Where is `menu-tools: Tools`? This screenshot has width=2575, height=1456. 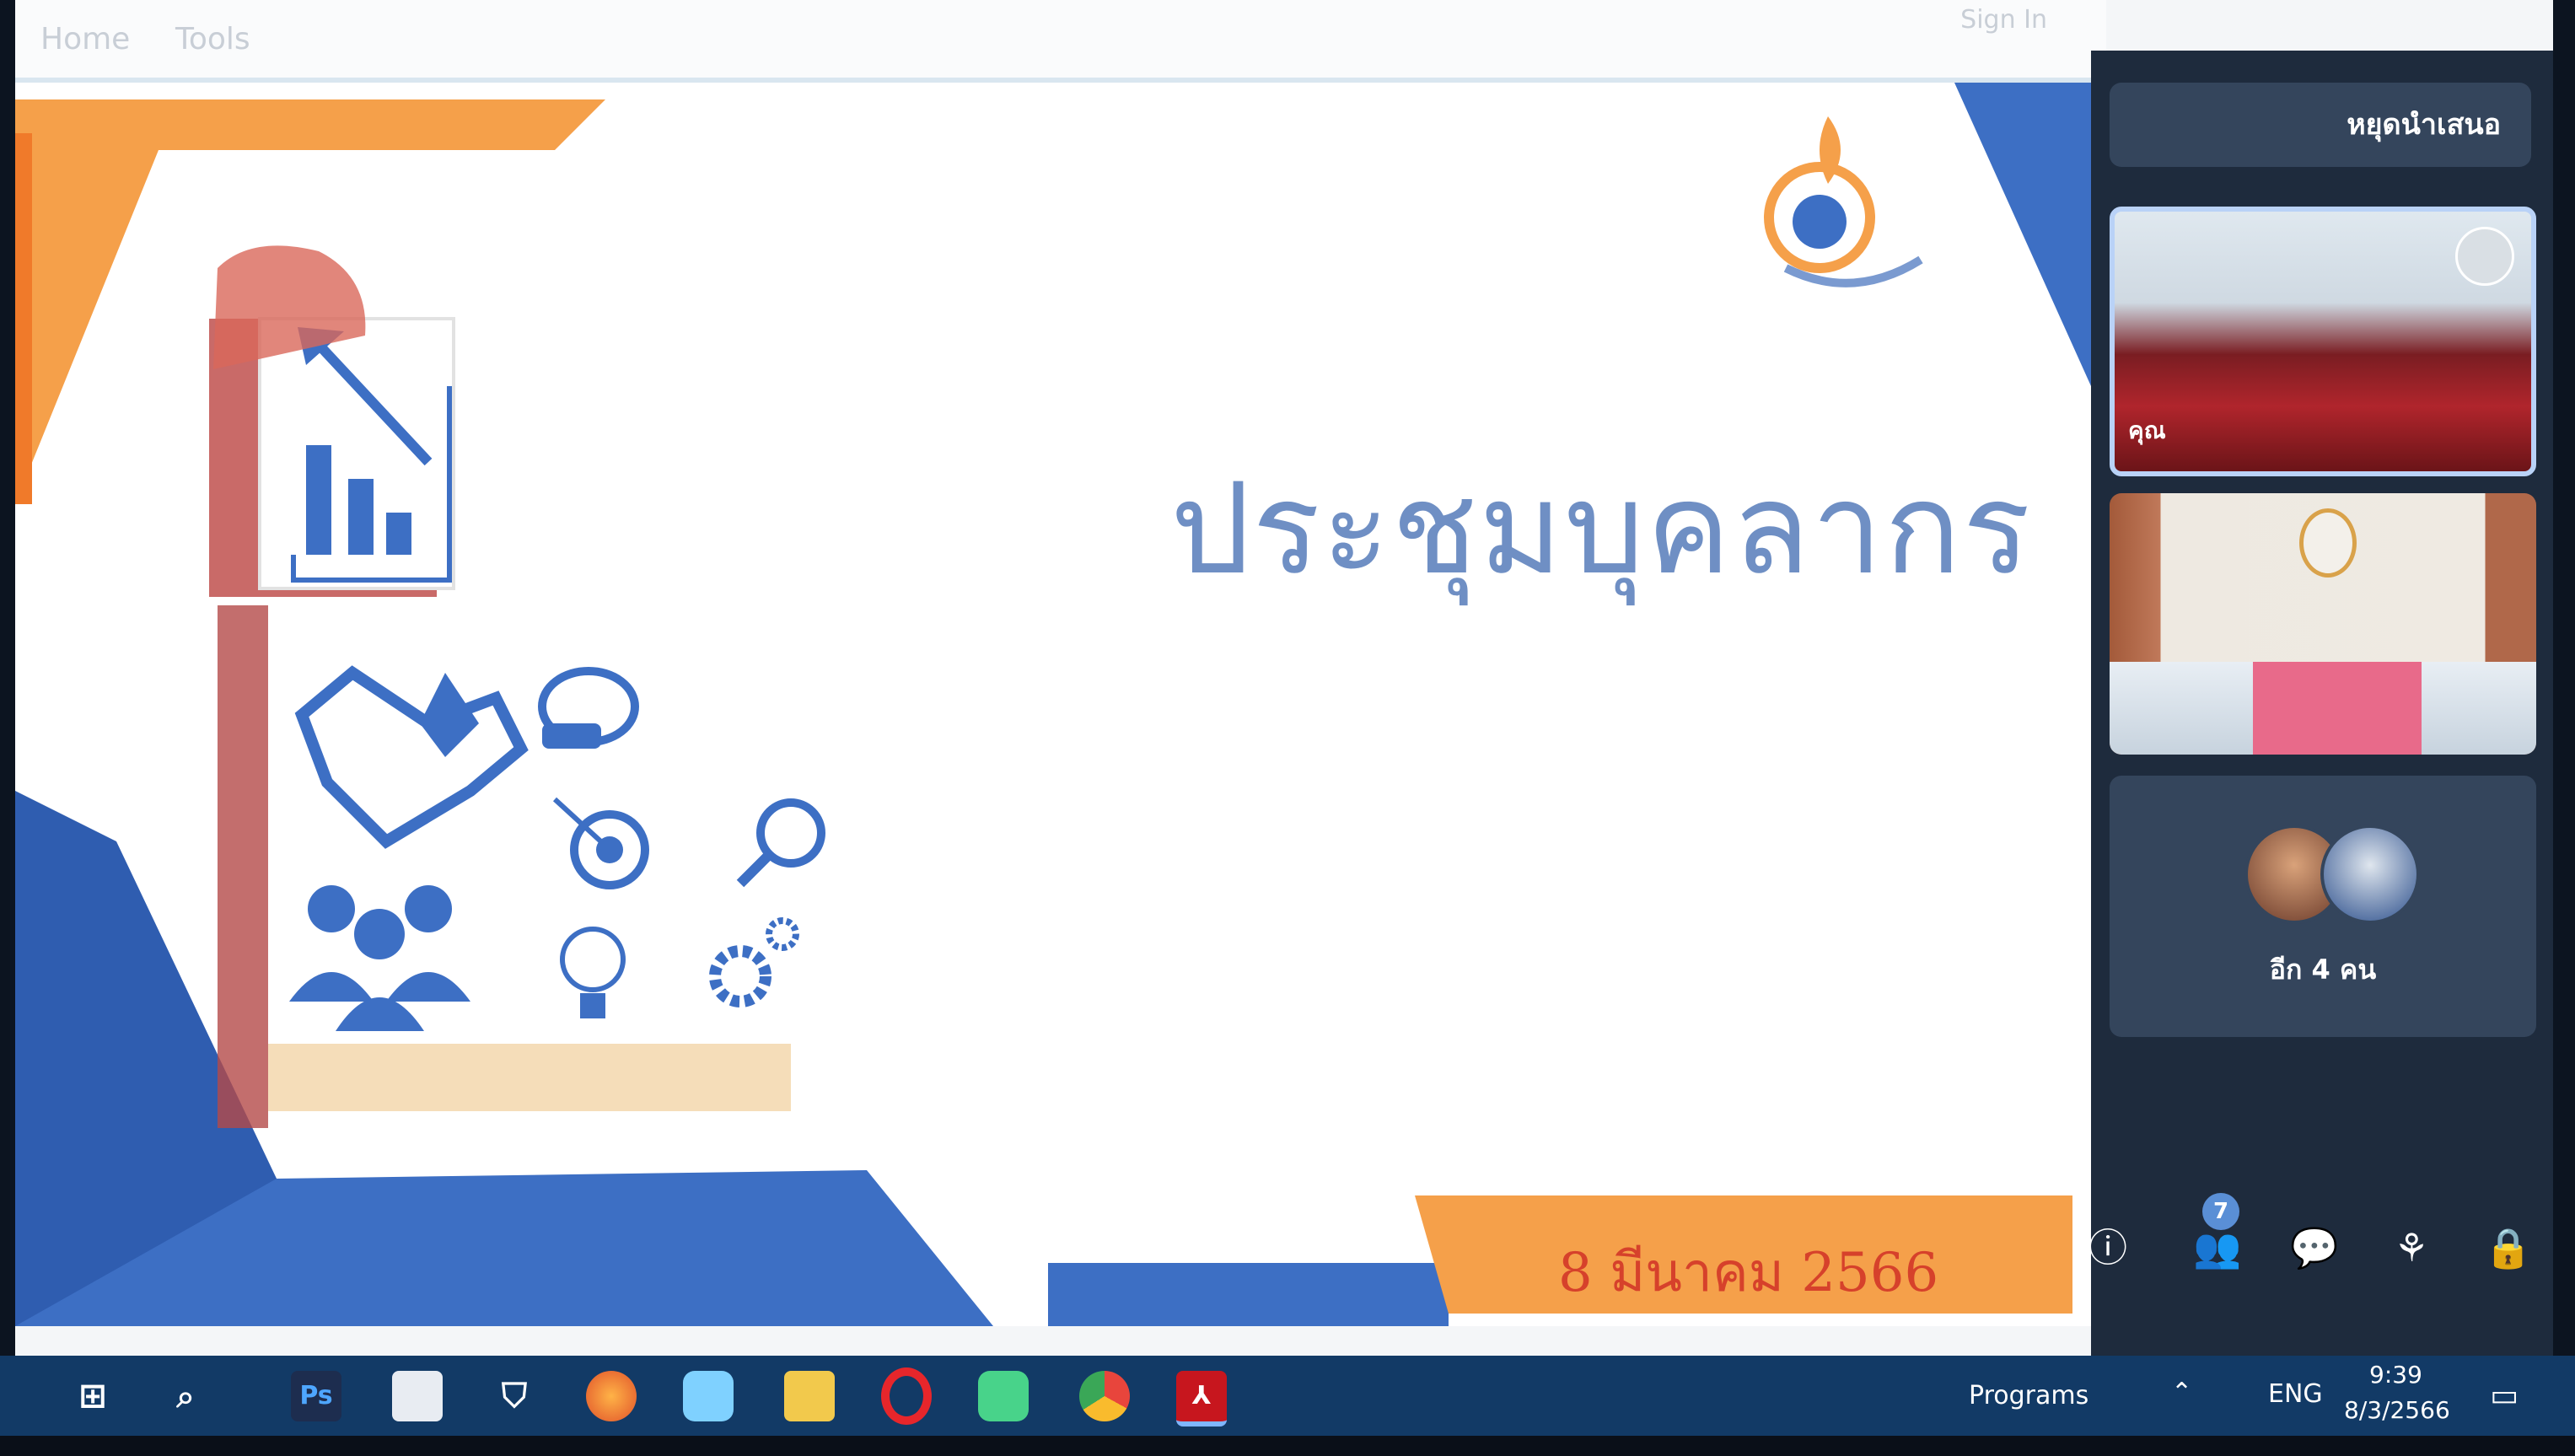
menu-tools: Tools is located at coordinates (212, 39).